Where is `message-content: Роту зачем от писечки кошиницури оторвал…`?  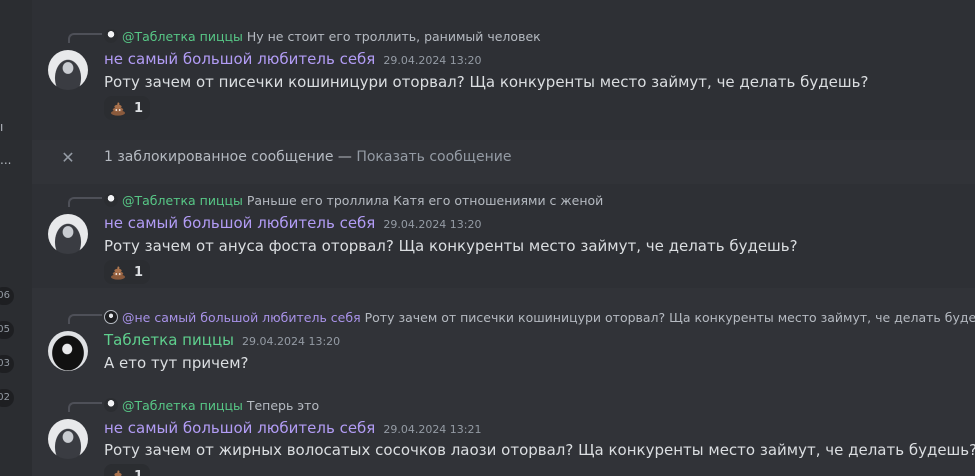
message-content: Роту зачем от писечки кошиницури оторвал… is located at coordinates (486, 82).